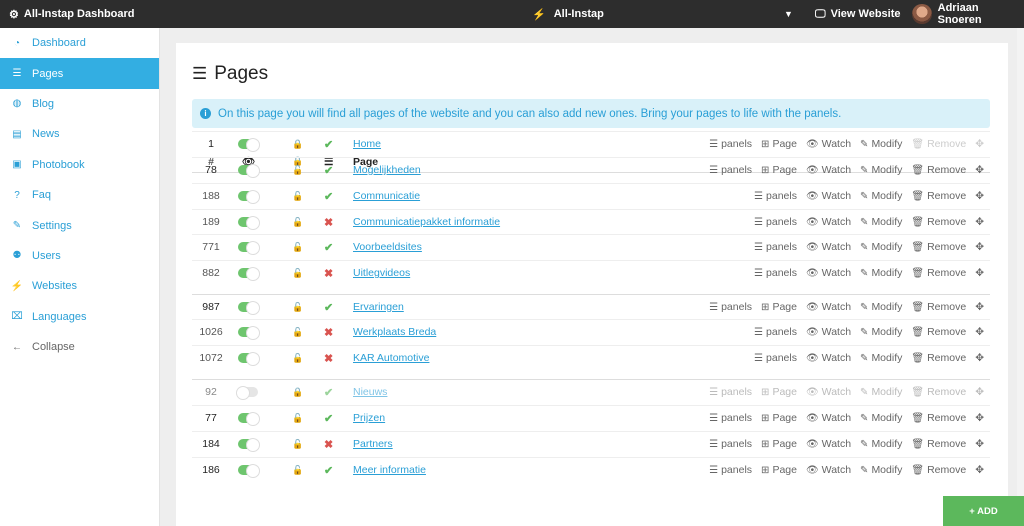 This screenshot has width=1024, height=526. I want to click on caret-down-icon: ▼, so click(788, 14).